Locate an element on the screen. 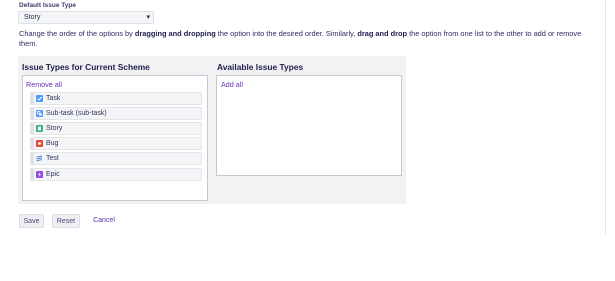  issue-type-label: Test is located at coordinates (52, 158).